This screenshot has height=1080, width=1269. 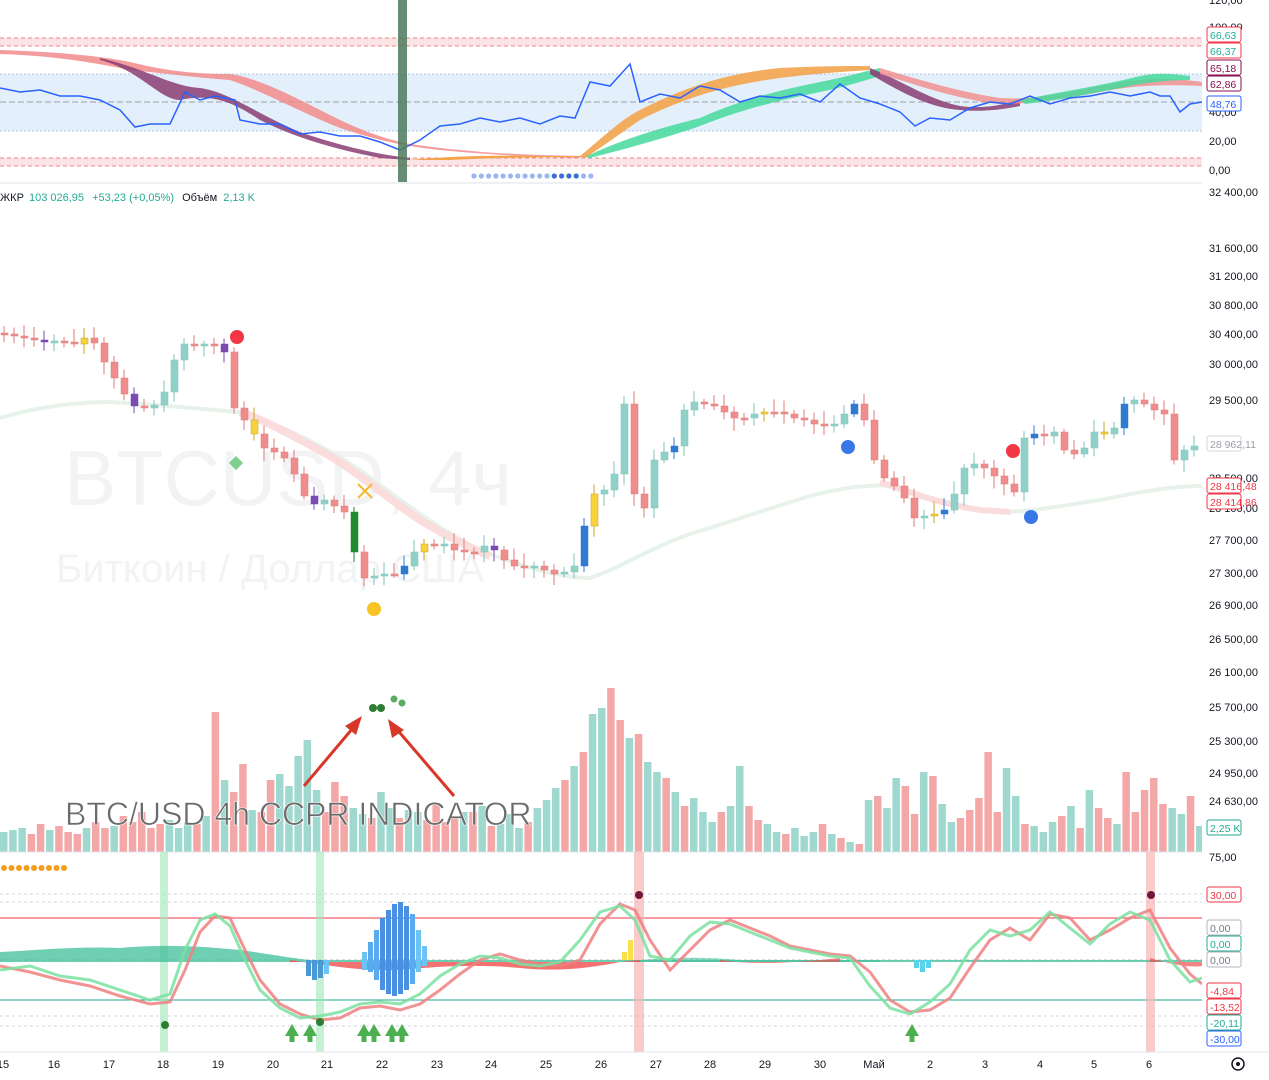 What do you see at coordinates (820, 1065) in the screenshot?
I see `time-axis-label: 30` at bounding box center [820, 1065].